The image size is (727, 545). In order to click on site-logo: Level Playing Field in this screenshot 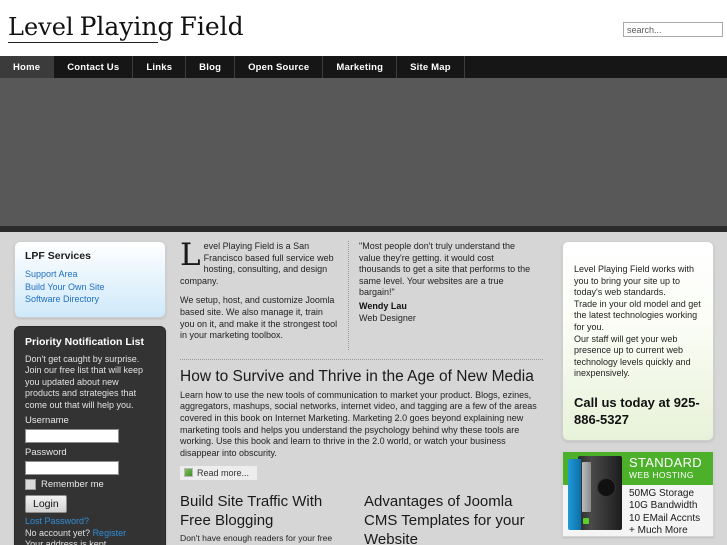, I will do `click(126, 28)`.